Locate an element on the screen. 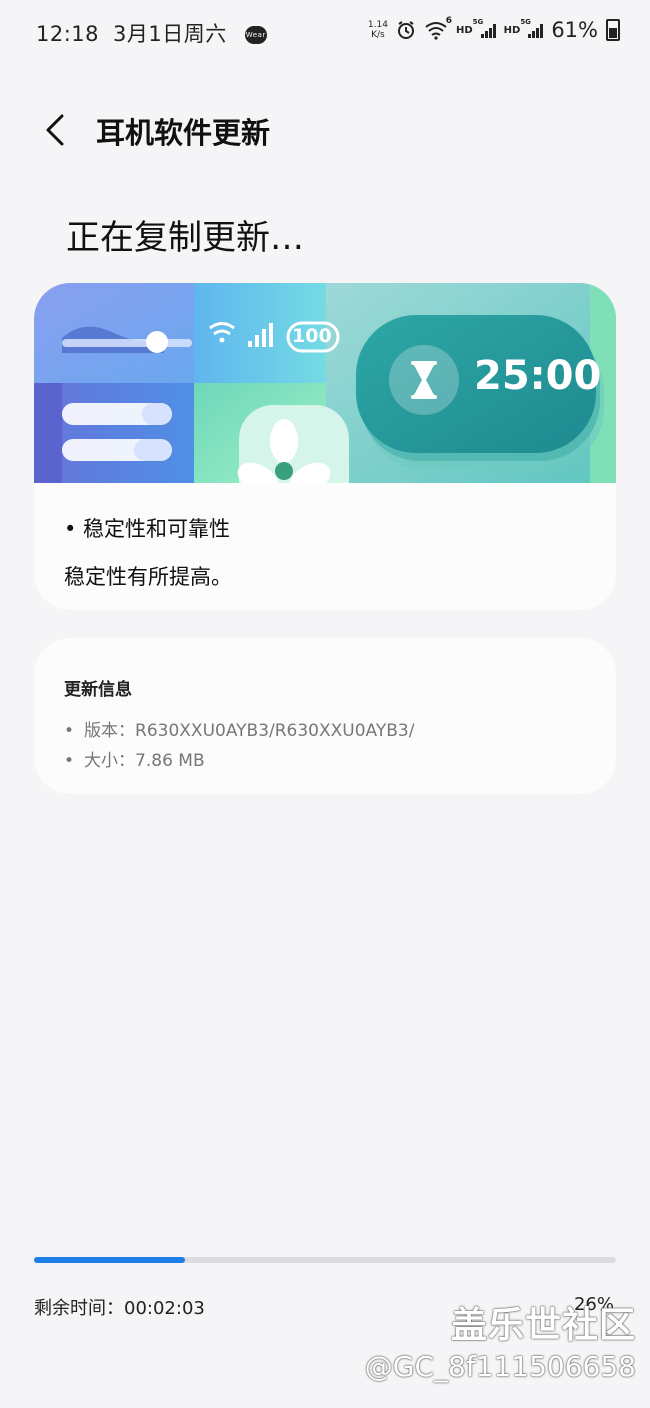 The image size is (650, 1408). battery-percent: 61% is located at coordinates (574, 30).